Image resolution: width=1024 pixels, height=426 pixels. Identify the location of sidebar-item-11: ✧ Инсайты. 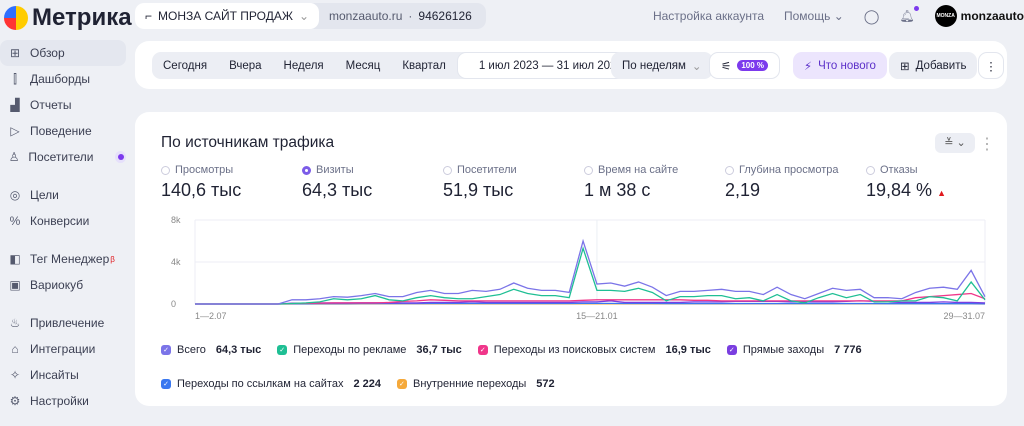
(63, 375).